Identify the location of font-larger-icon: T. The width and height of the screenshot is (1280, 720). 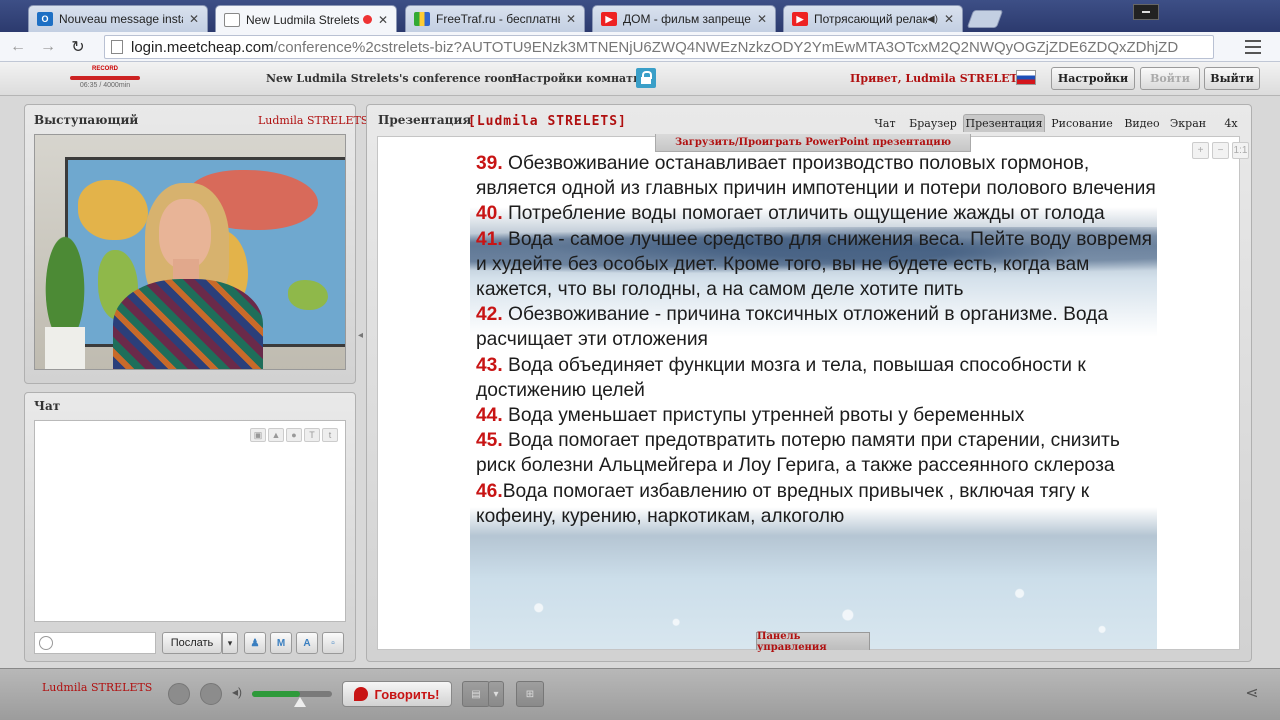
(312, 435).